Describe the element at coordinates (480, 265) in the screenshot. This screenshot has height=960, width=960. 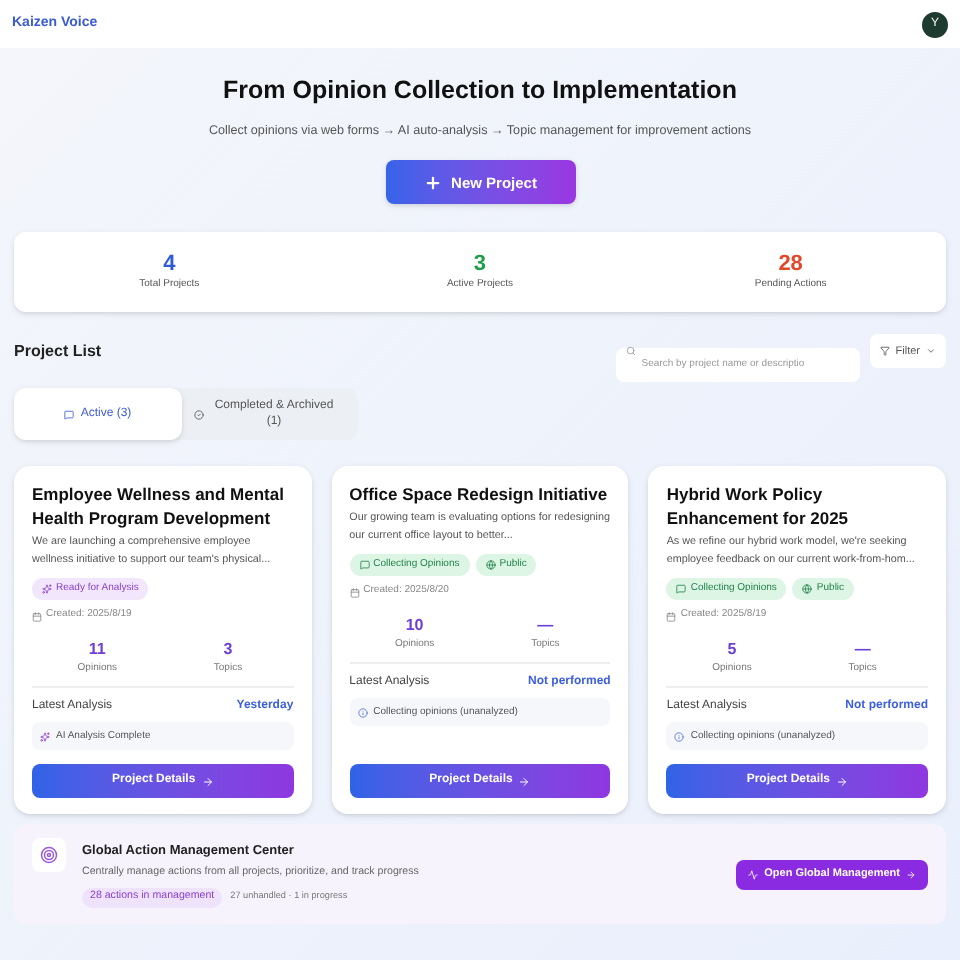
I see `stat-value: 3` at that location.